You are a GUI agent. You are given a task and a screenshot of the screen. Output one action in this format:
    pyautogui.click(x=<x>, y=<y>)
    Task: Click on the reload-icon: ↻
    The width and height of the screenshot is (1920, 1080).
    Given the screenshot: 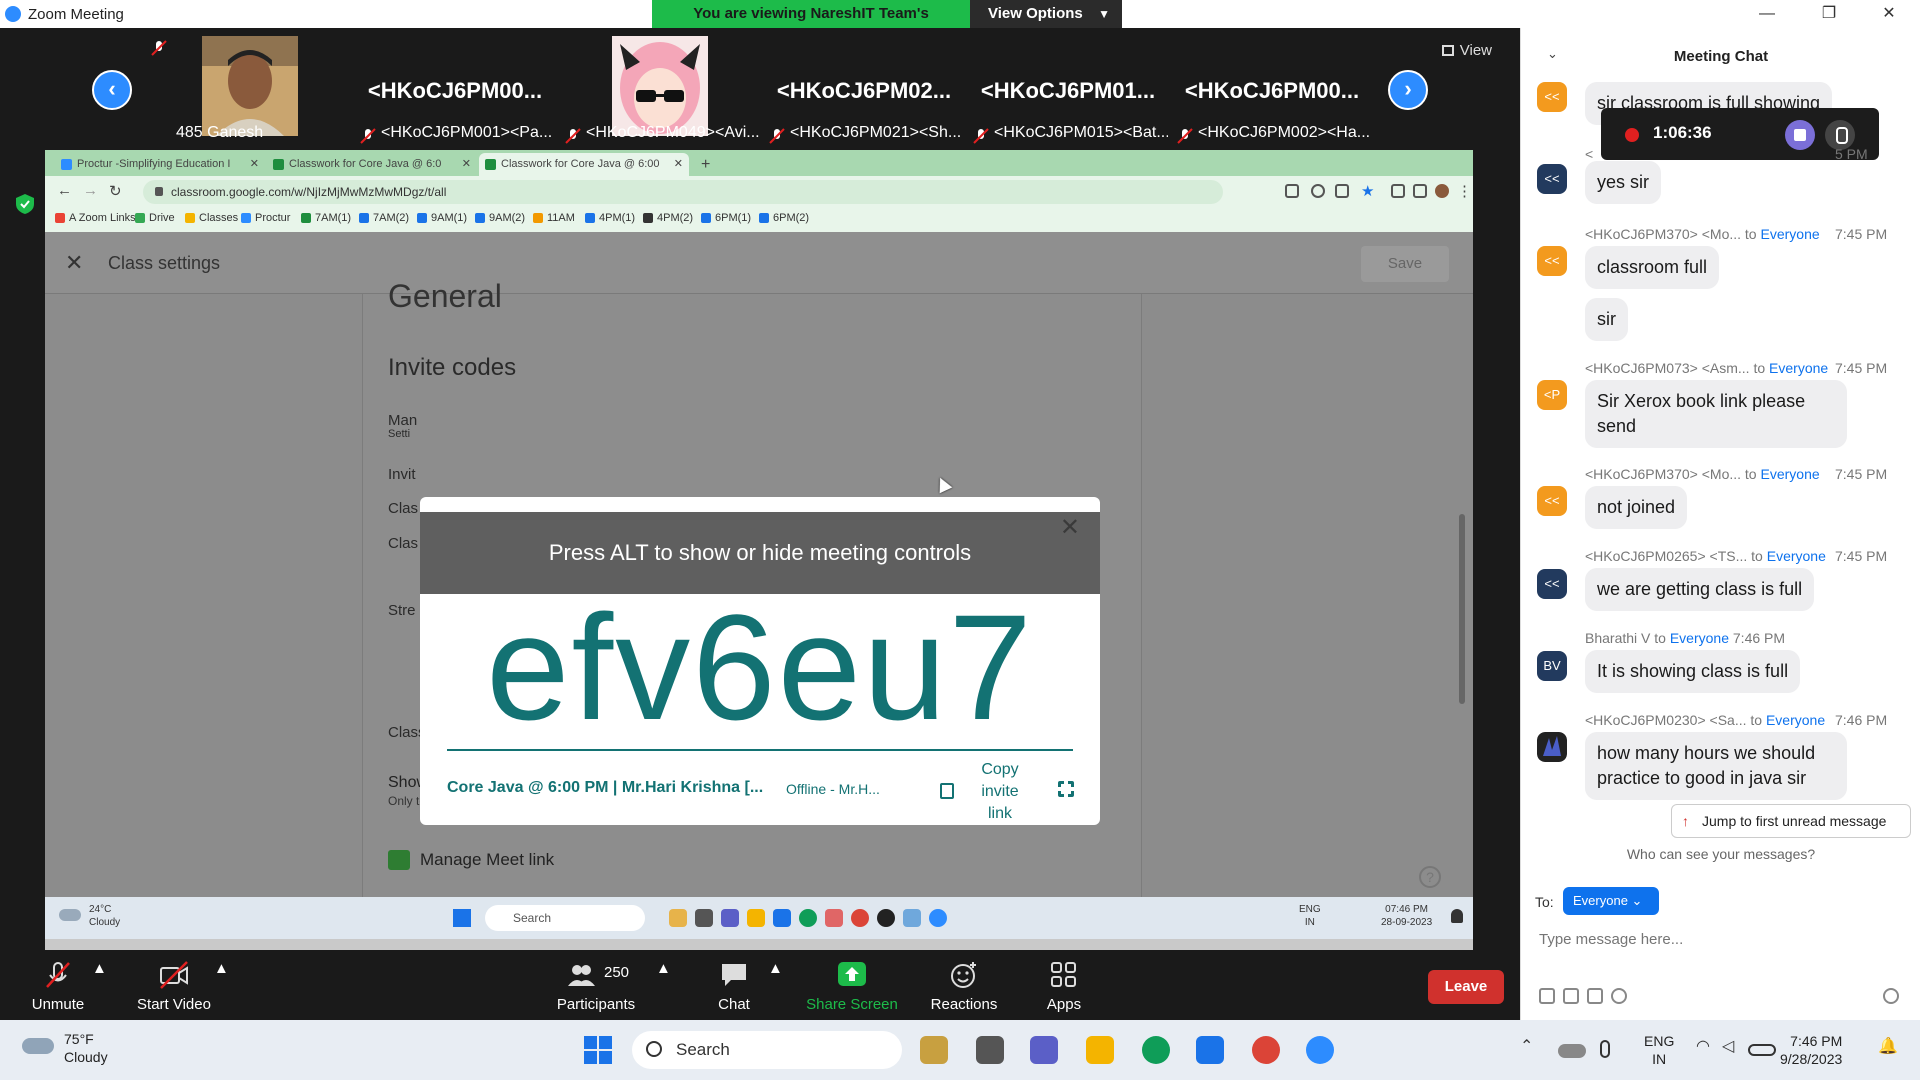 What is the action you would take?
    pyautogui.click(x=115, y=191)
    